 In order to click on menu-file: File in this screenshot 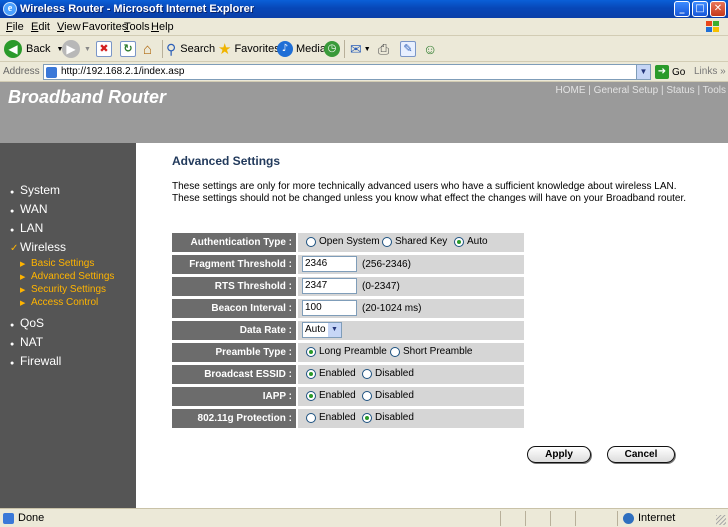, I will do `click(15, 27)`.